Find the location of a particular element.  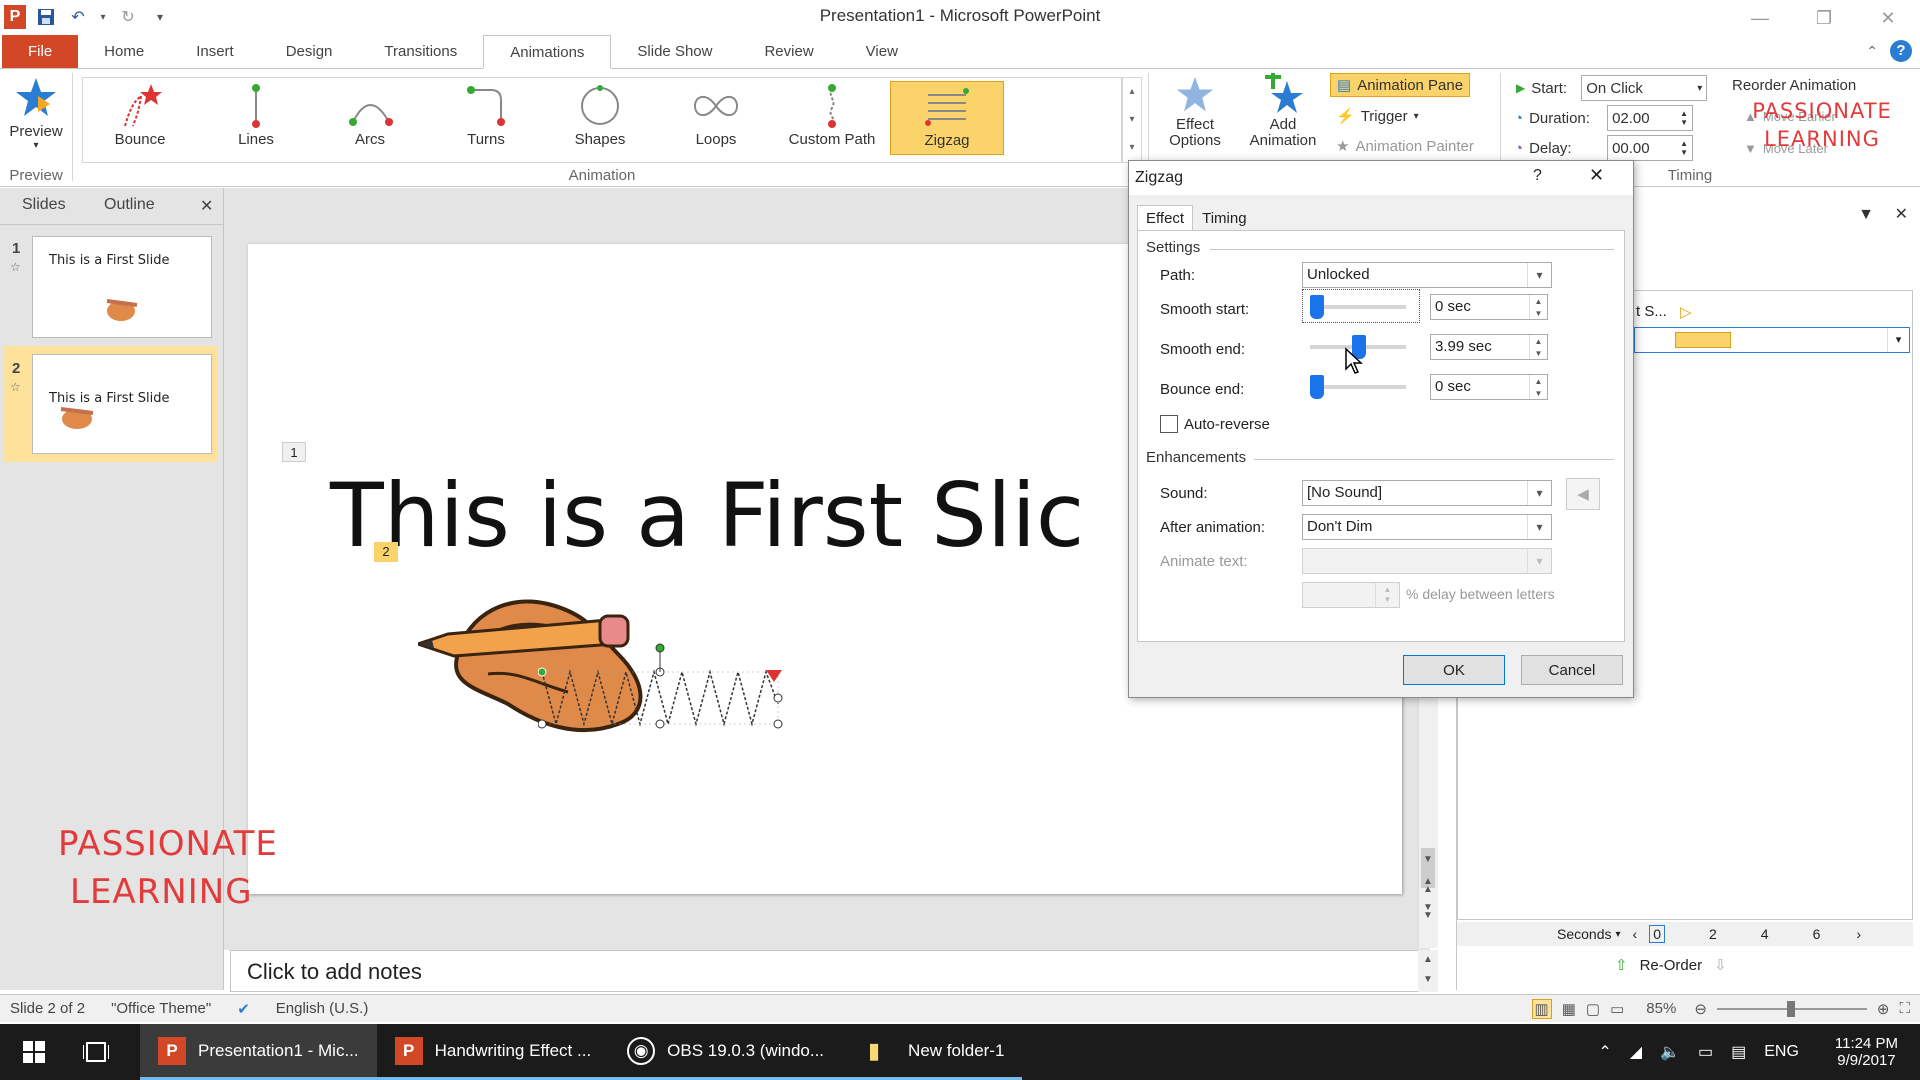

tab-timing: Timing is located at coordinates (1224, 218).